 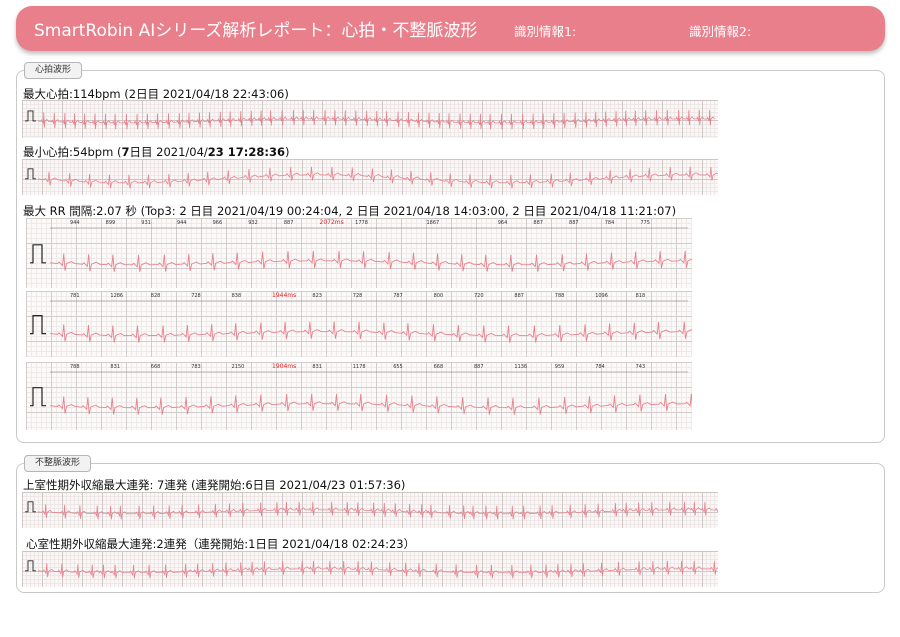 I want to click on rr-interval-value: 743, so click(x=640, y=367).